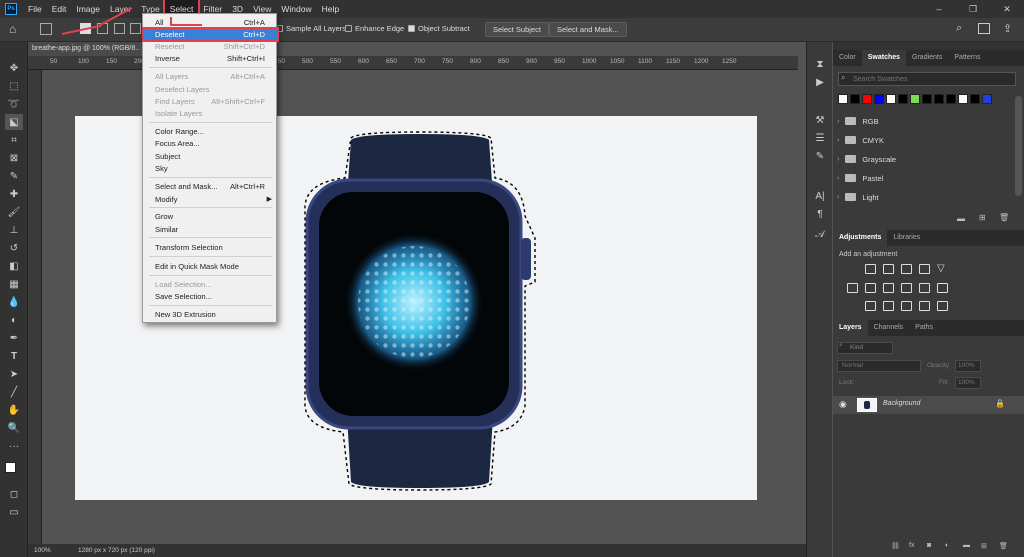  What do you see at coordinates (210, 247) in the screenshot?
I see `menu-item-transform-selection: Transform Selection` at bounding box center [210, 247].